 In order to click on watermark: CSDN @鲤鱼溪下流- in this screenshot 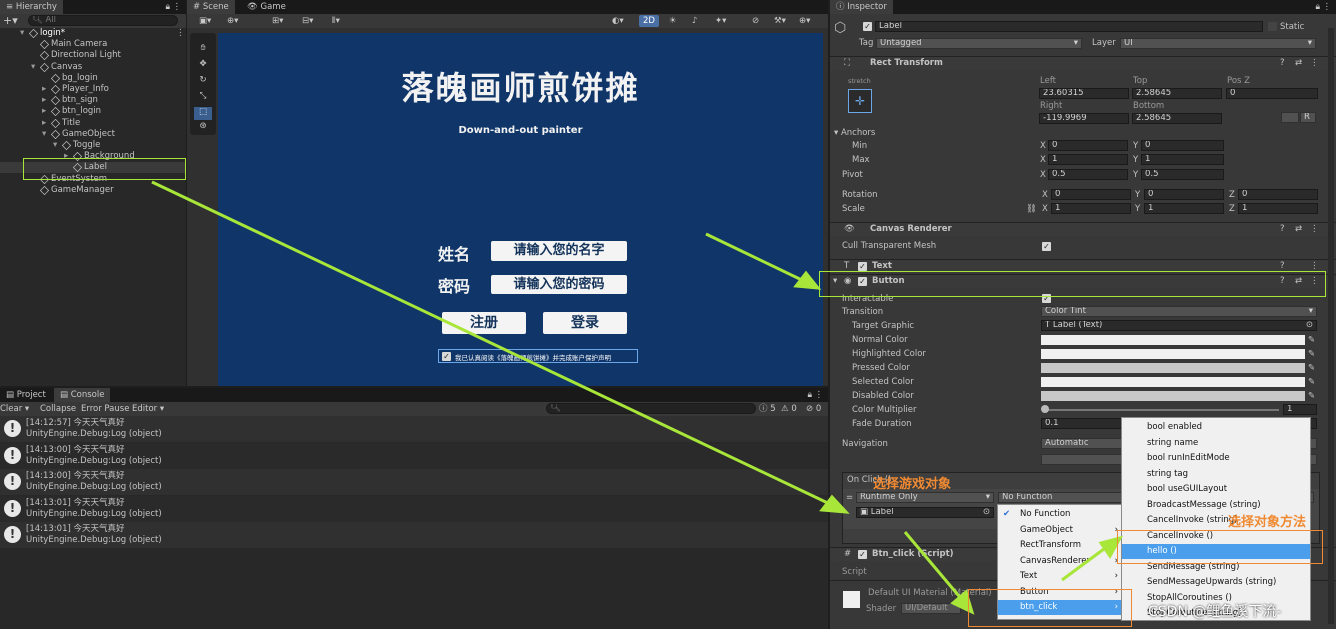, I will do `click(1215, 612)`.